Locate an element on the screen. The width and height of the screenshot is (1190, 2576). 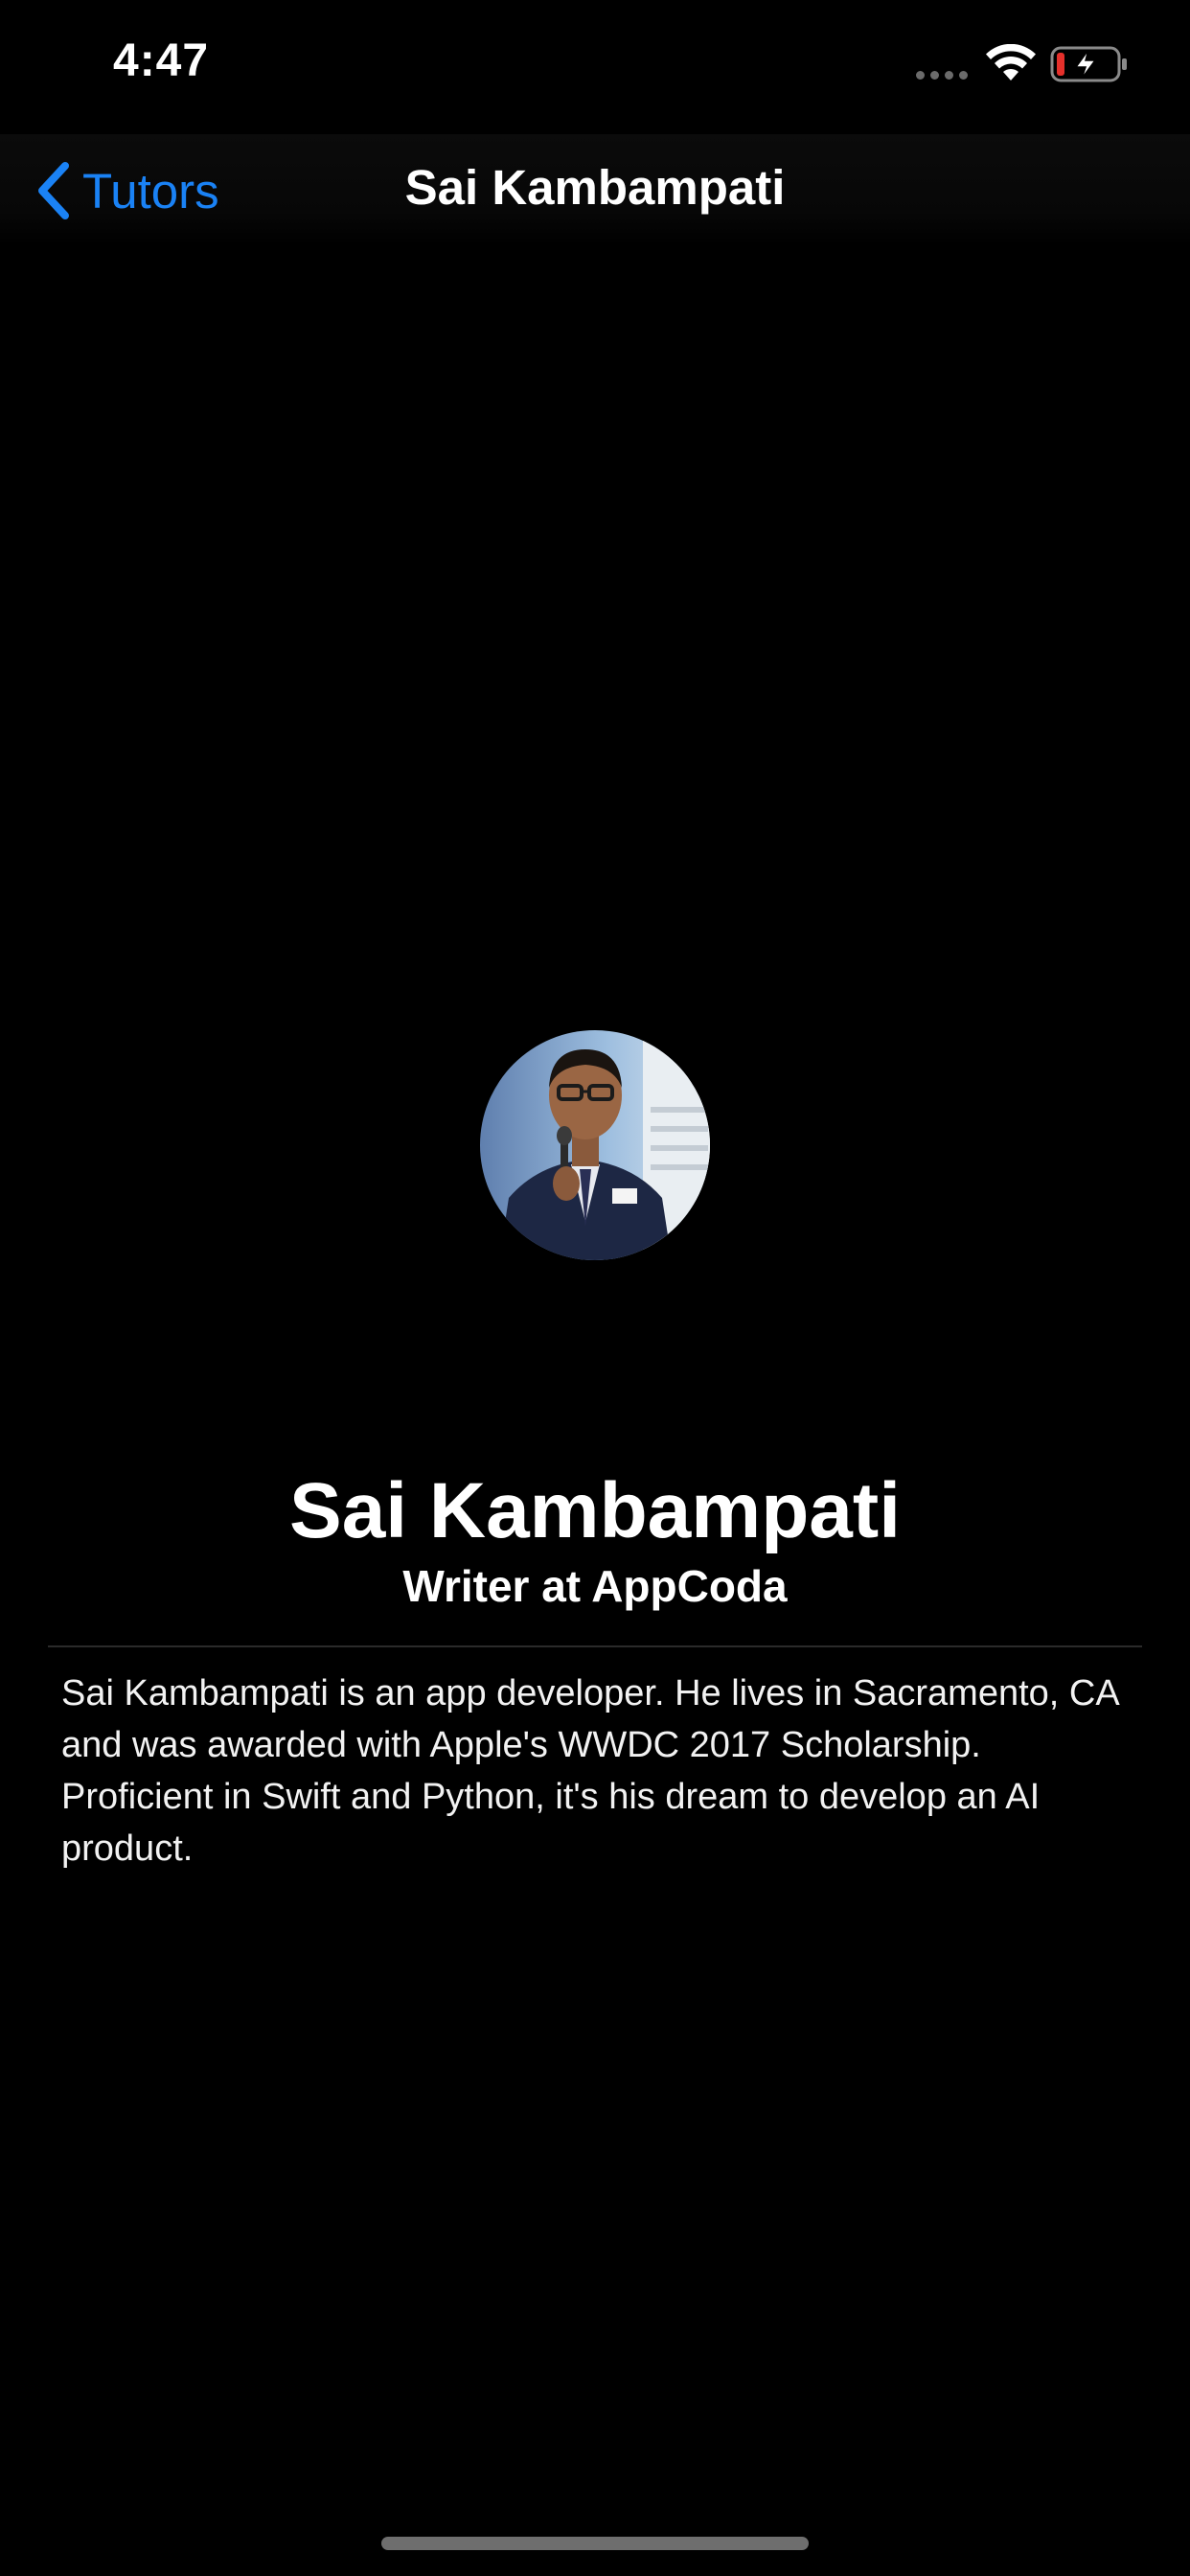
status-bar: 4:47 is located at coordinates (595, 63).